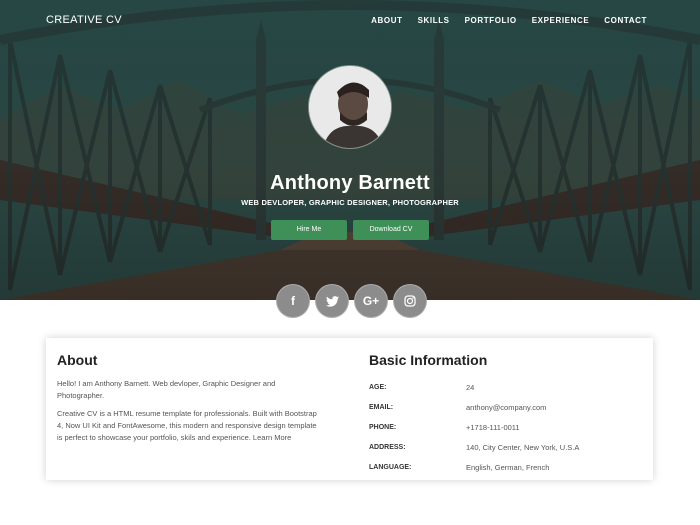 This screenshot has height=525, width=700. What do you see at coordinates (371, 301) in the screenshot?
I see `google-plus-icon: G+` at bounding box center [371, 301].